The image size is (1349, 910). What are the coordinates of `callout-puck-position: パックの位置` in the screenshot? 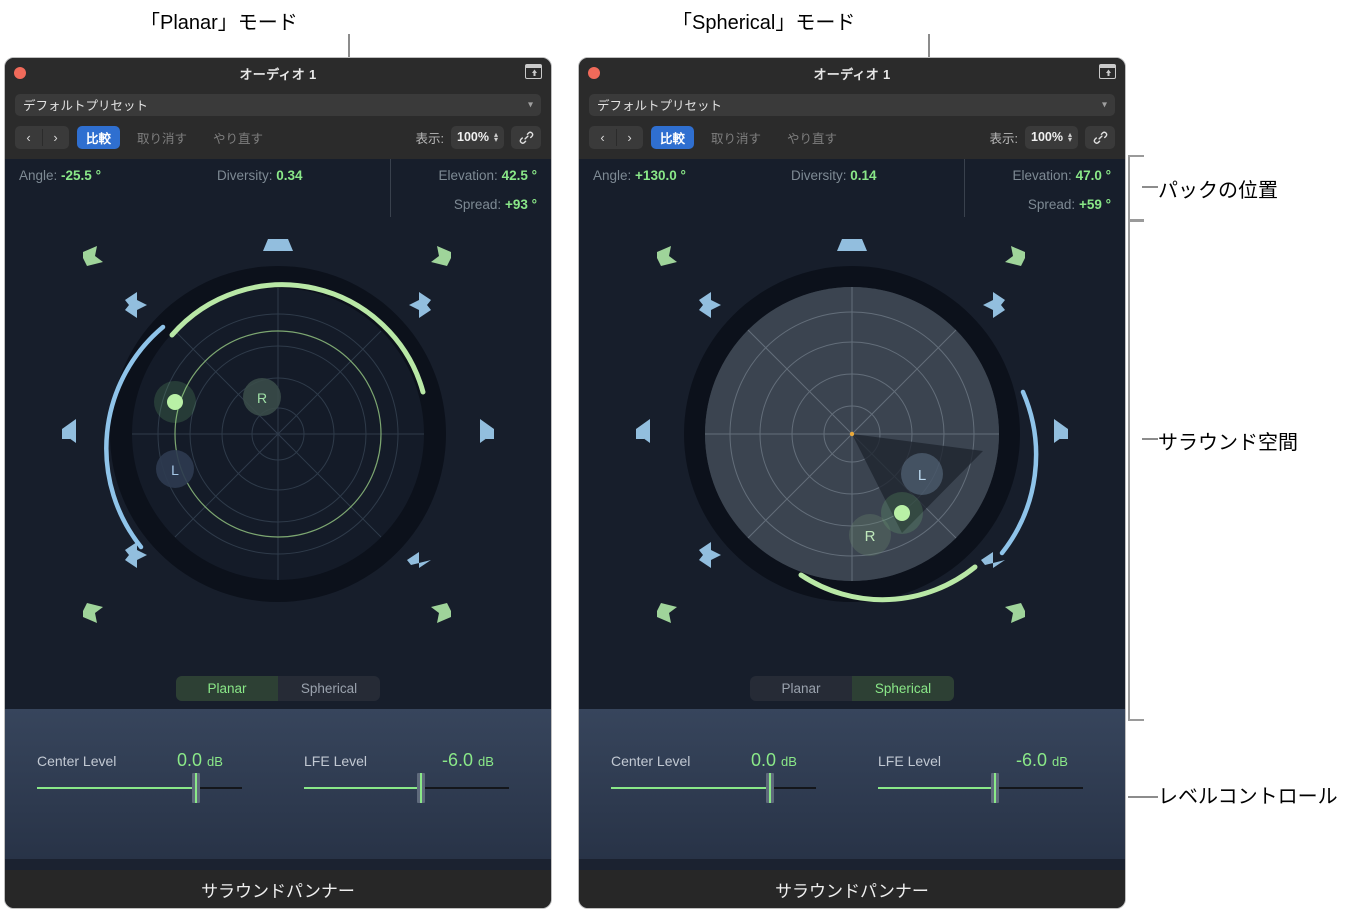 It's located at (1218, 191).